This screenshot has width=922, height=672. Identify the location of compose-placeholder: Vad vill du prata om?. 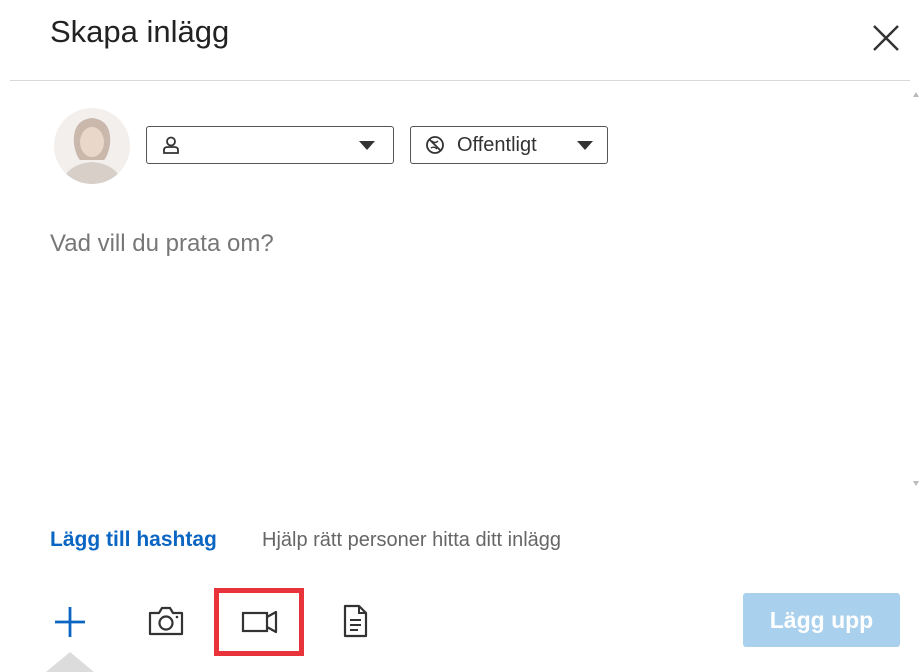
(162, 243).